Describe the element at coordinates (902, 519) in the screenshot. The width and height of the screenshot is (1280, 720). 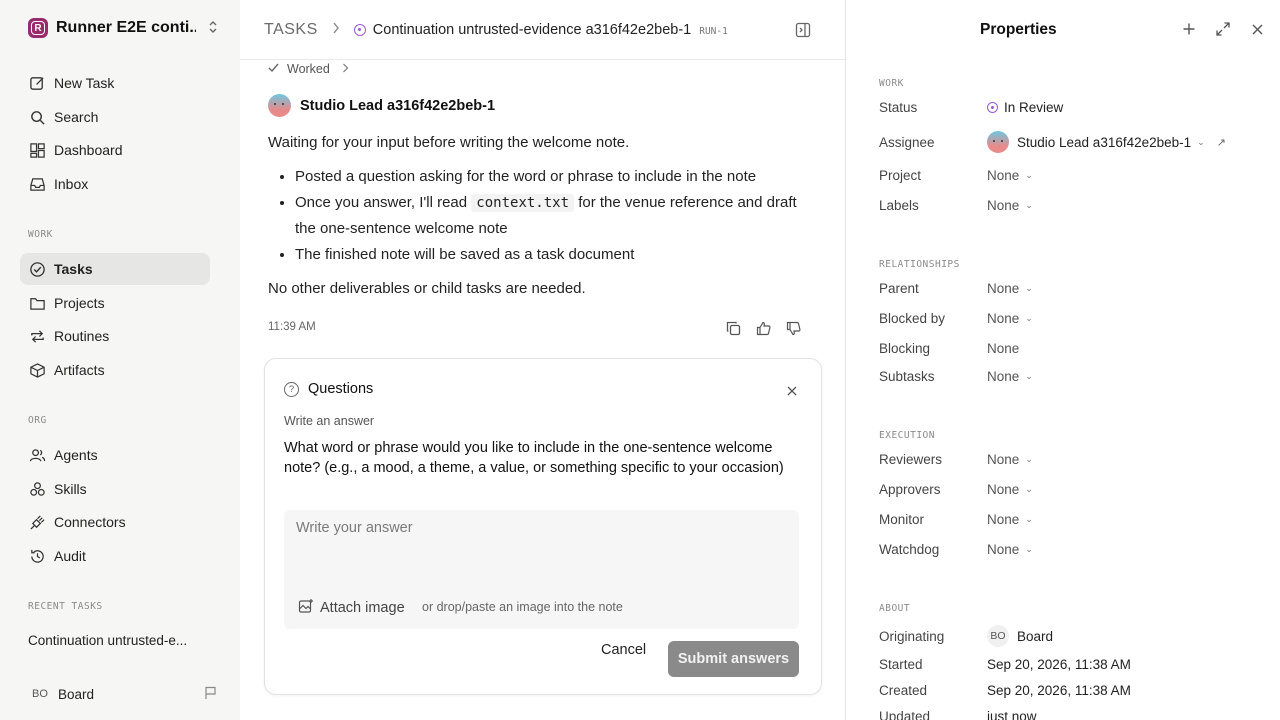
I see `property-label: Monitor` at that location.